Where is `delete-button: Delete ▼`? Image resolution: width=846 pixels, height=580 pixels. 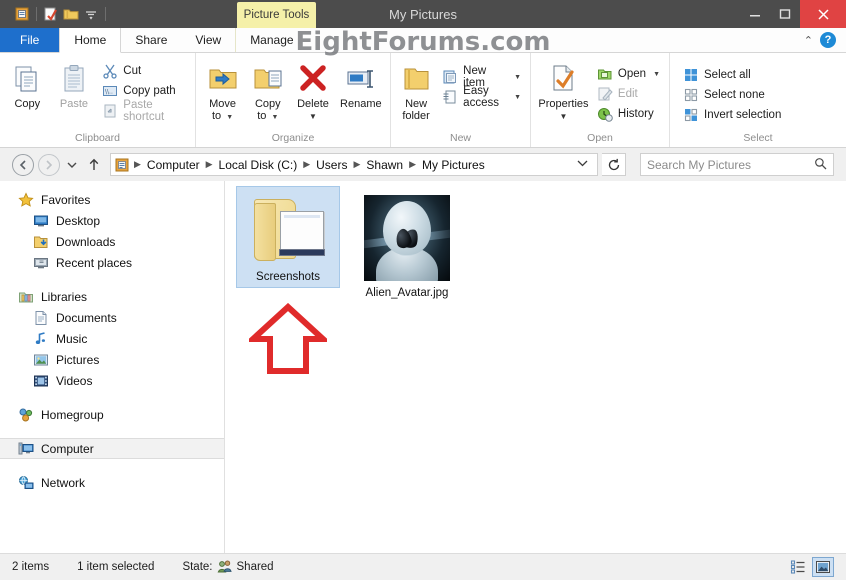
delete-button: Delete ▼ is located at coordinates (312, 91).